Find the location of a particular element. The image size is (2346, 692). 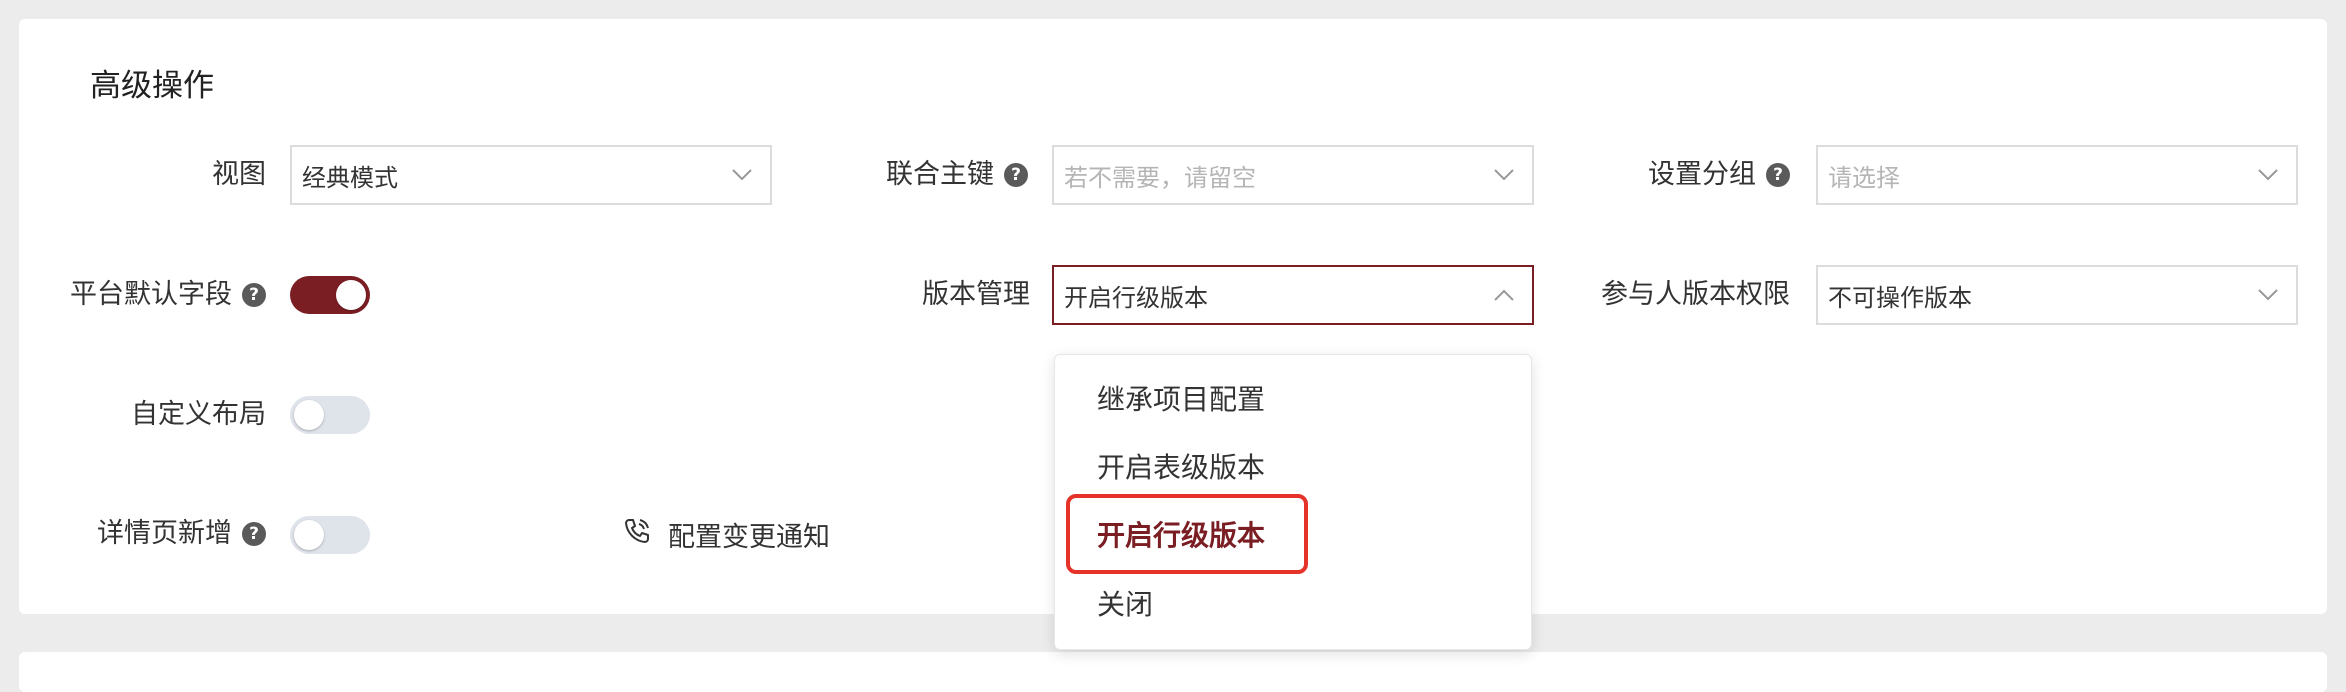

dropdown-option-inherit: 继承项目配置 is located at coordinates (1181, 400).